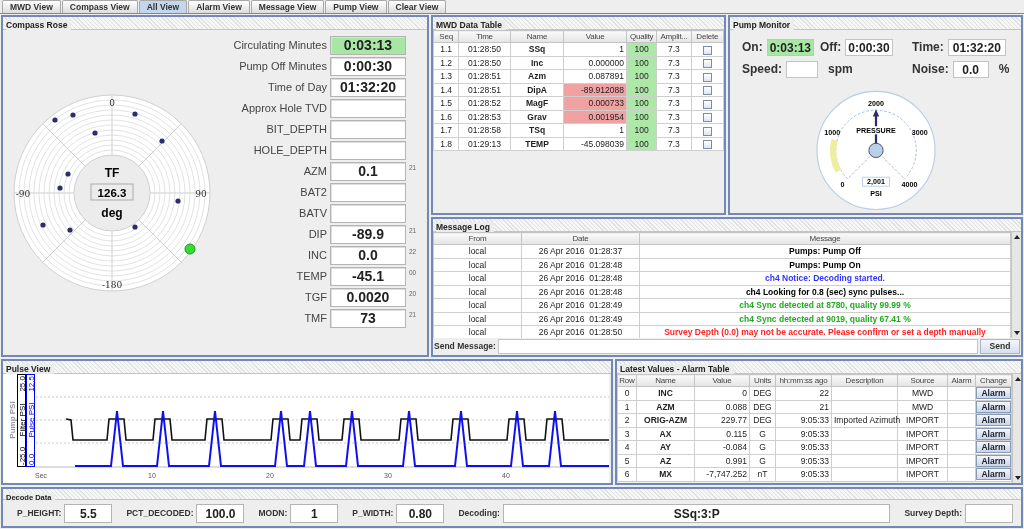 Image resolution: width=1024 pixels, height=529 pixels. Describe the element at coordinates (99, 6) in the screenshot. I see `tab: Compass View` at that location.